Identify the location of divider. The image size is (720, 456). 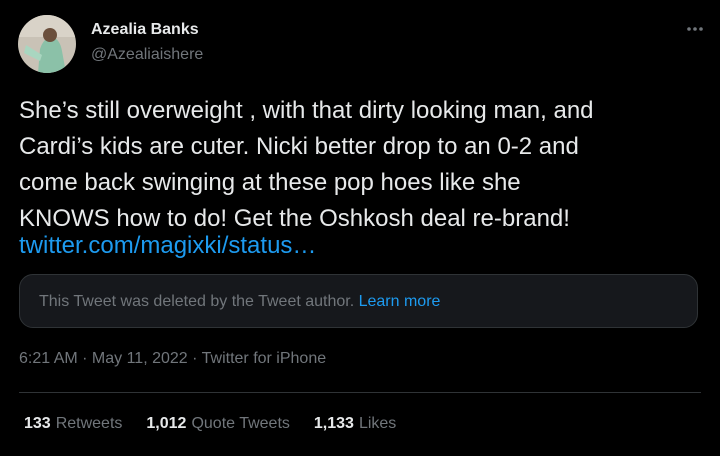
(360, 392).